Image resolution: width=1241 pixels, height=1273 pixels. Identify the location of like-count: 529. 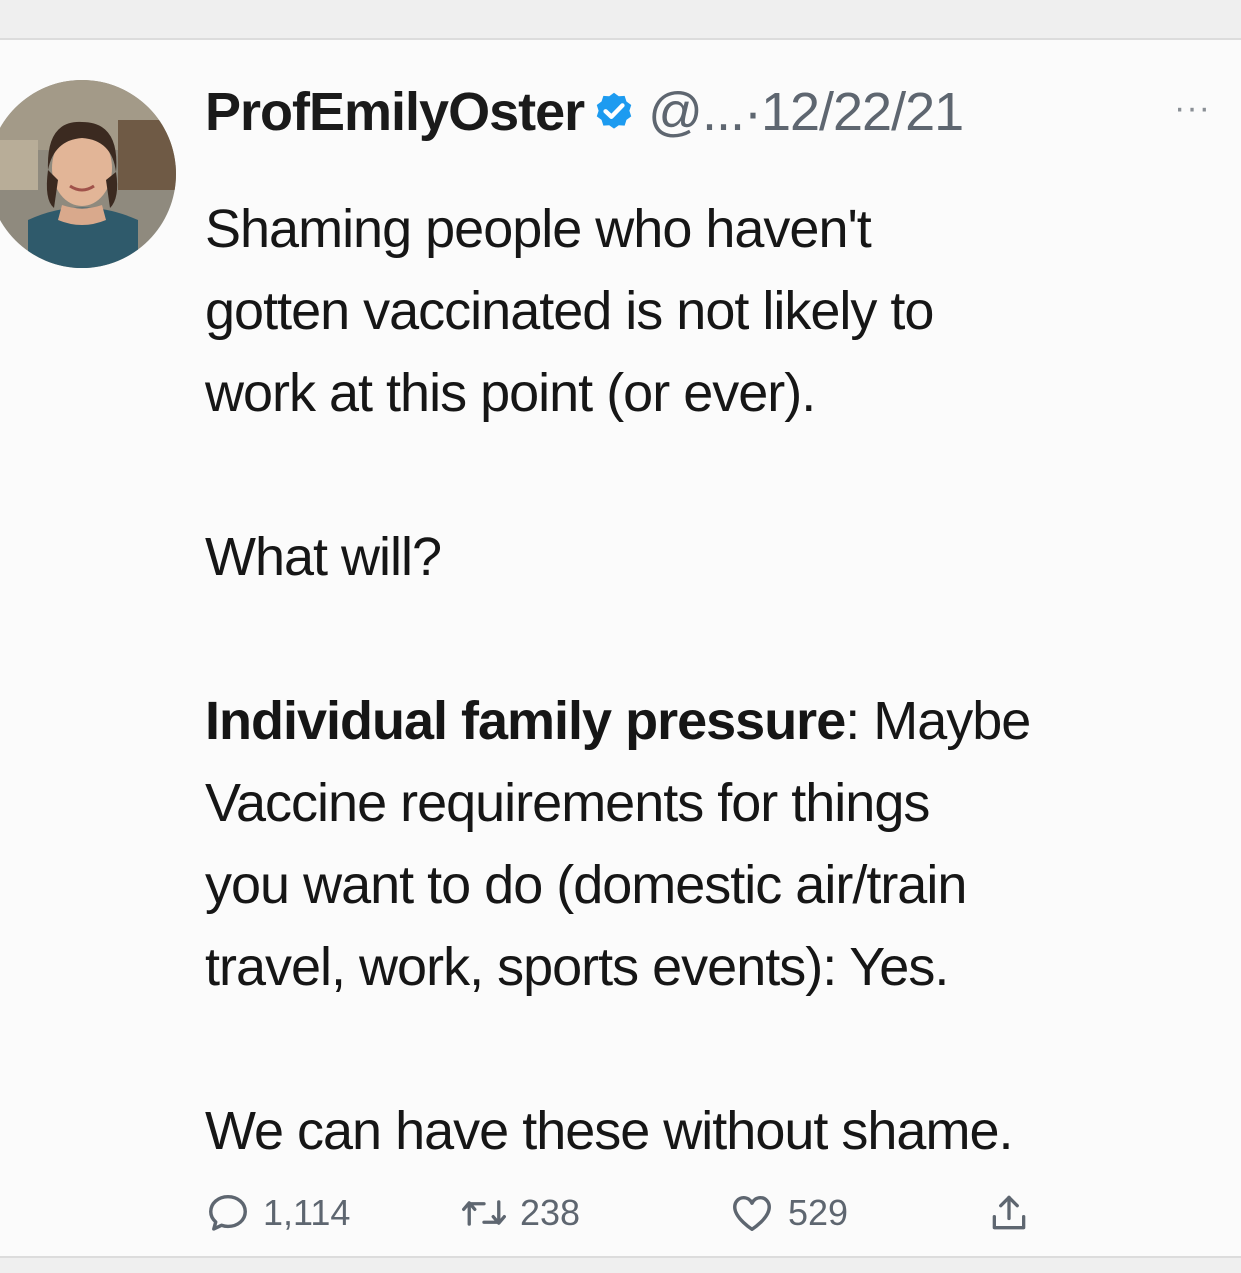
(818, 1212).